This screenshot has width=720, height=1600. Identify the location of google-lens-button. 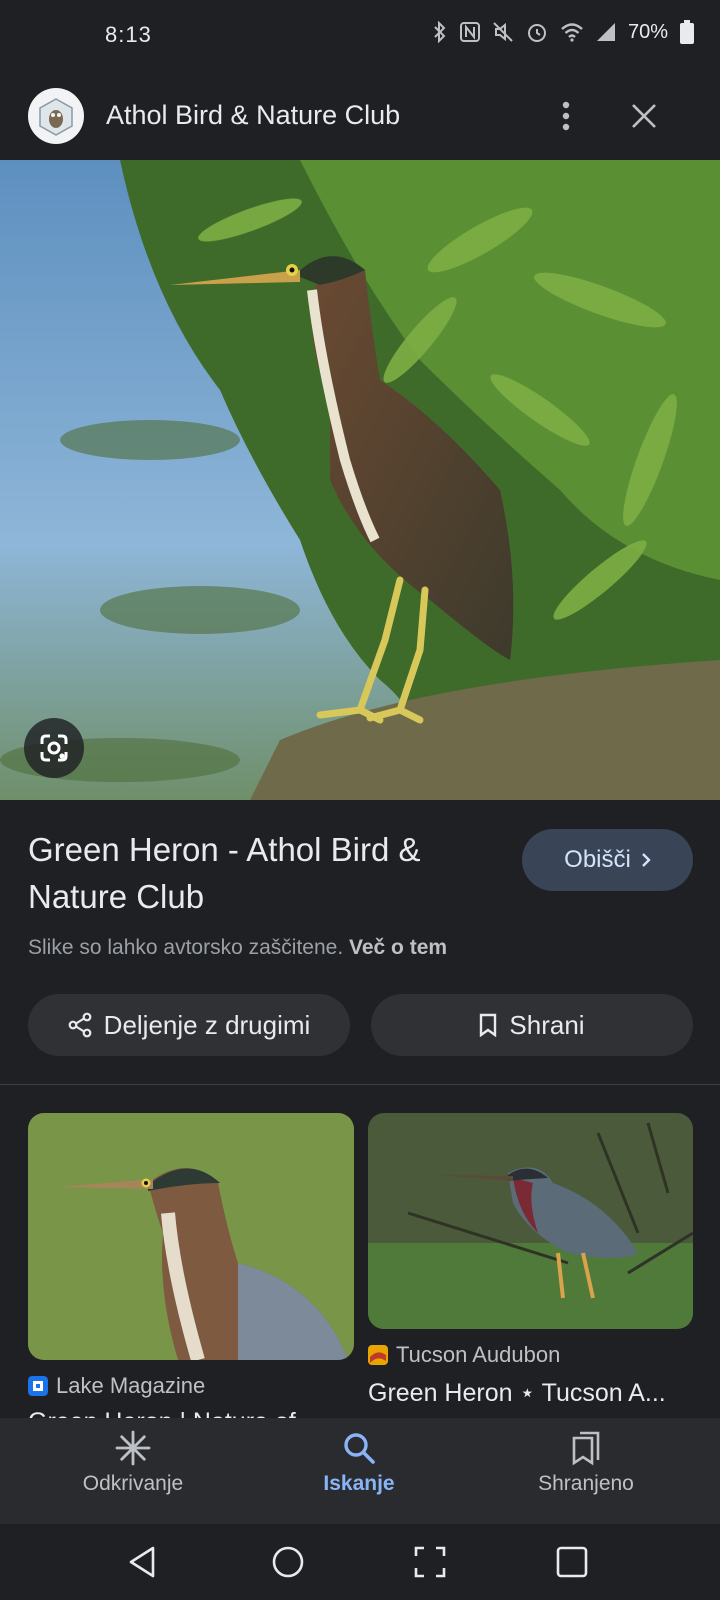
(54, 748).